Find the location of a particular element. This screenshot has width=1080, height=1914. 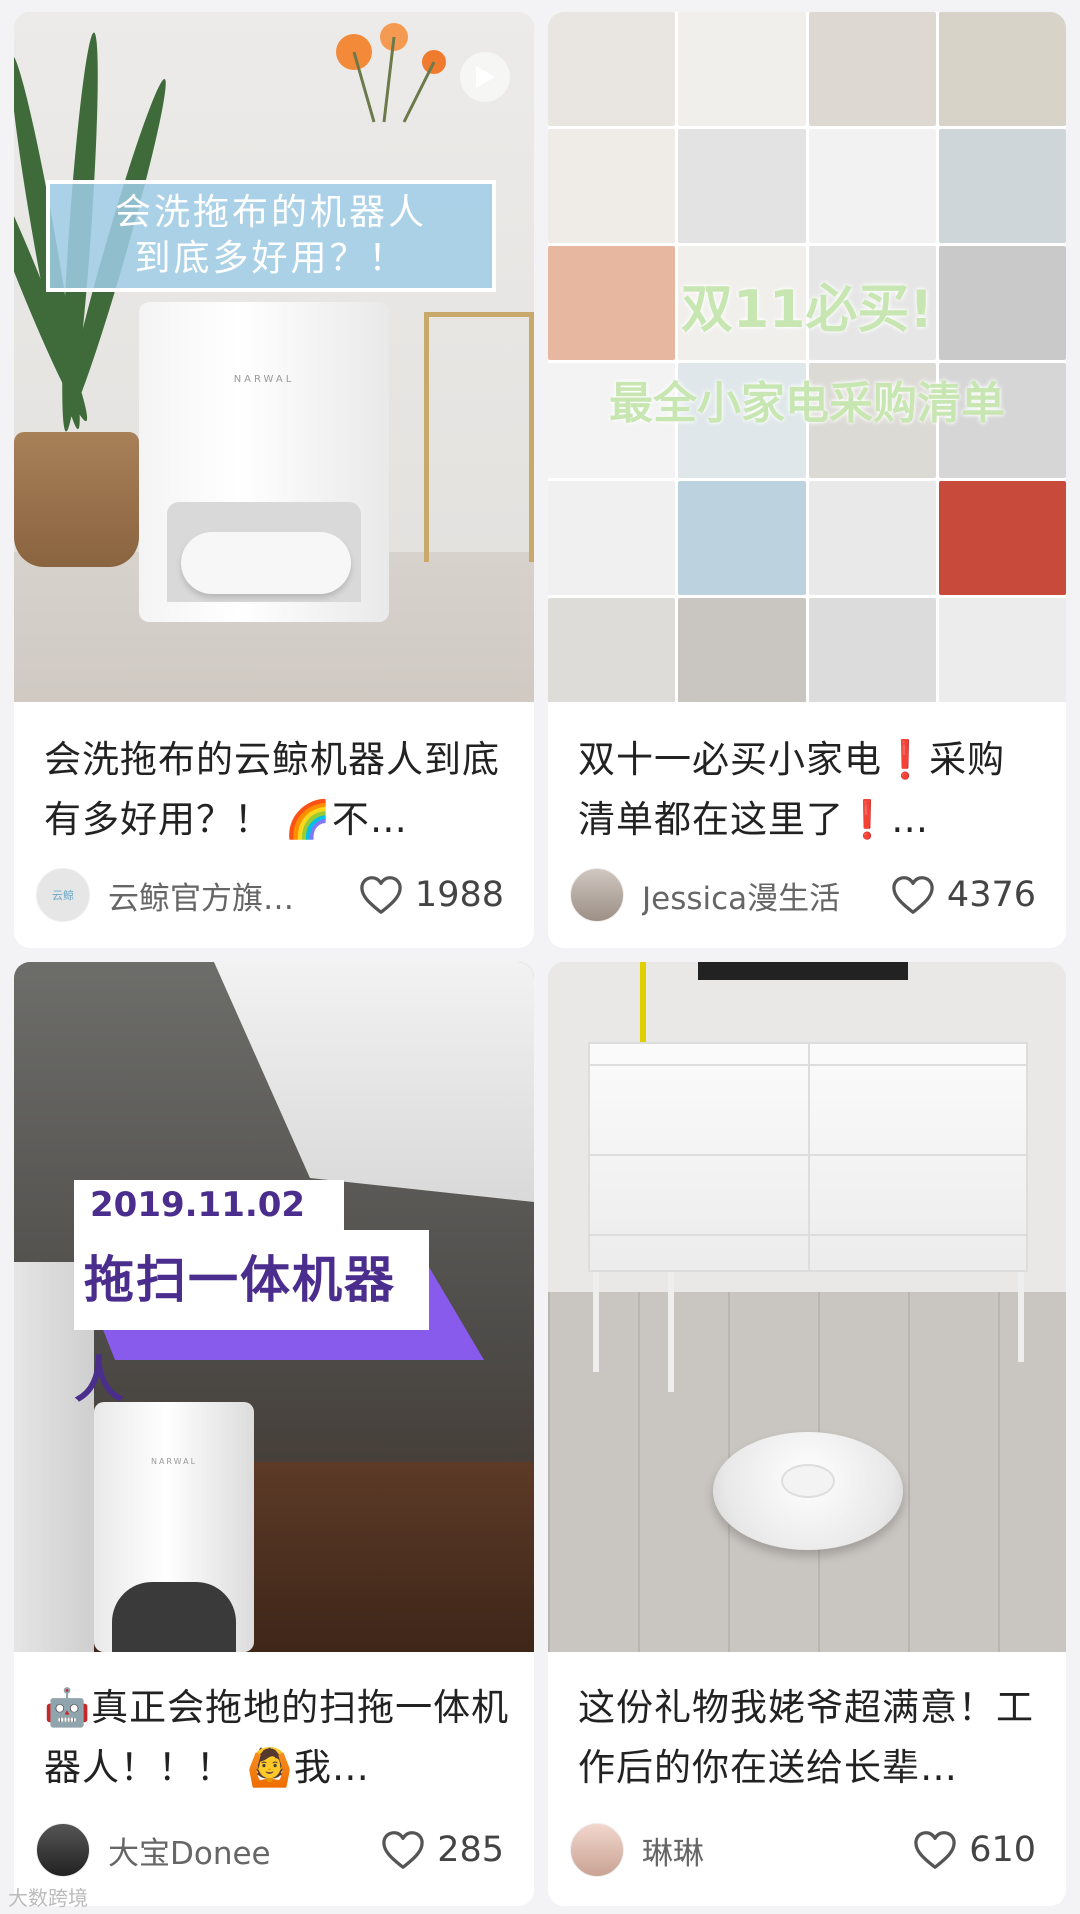

like-button: 285 is located at coordinates (442, 1850).